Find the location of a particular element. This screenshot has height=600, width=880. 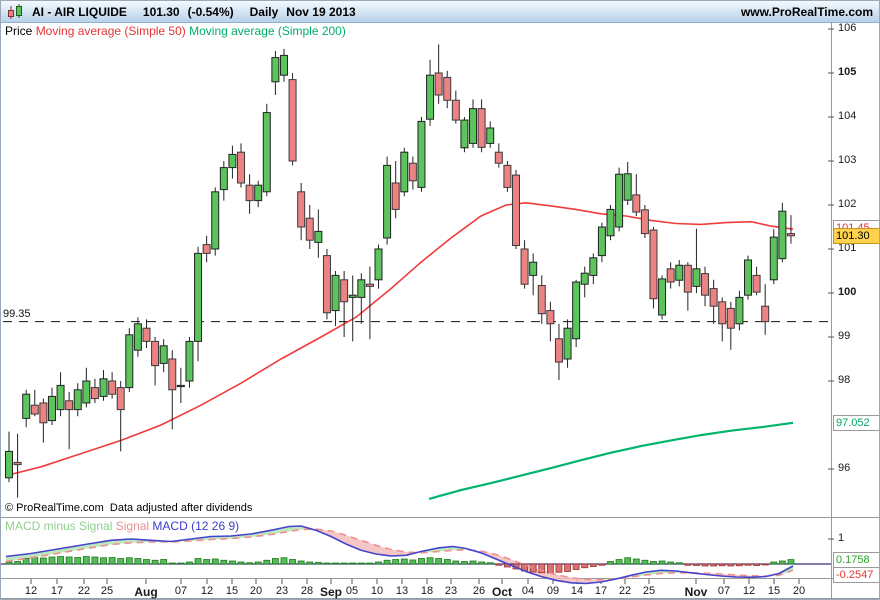

macd-hist-legend-label: MACD minus Signal is located at coordinates (59, 526).